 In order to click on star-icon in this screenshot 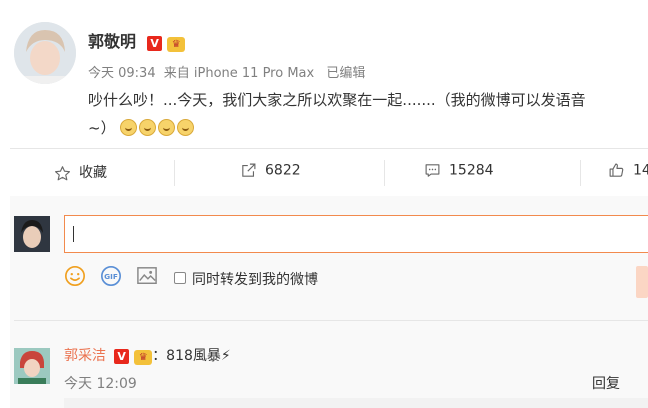, I will do `click(62, 172)`.